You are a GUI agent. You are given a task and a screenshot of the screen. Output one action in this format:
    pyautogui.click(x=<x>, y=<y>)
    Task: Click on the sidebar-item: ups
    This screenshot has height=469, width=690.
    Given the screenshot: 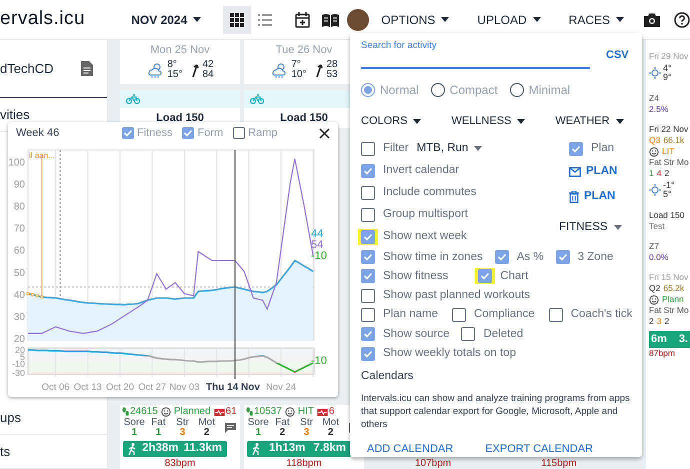 What is the action you would take?
    pyautogui.click(x=53, y=418)
    